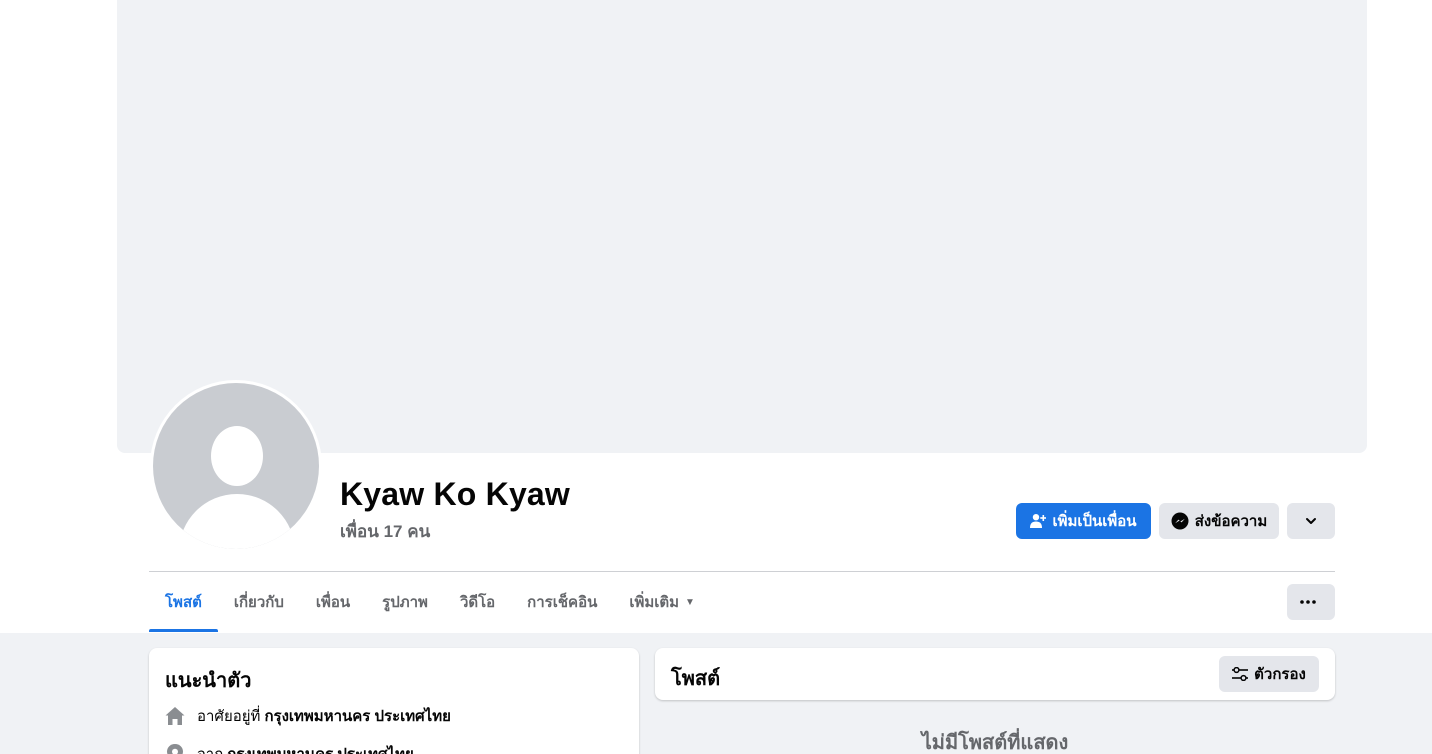 This screenshot has width=1432, height=754. I want to click on message-label: ส่งข้อความ, so click(1231, 521).